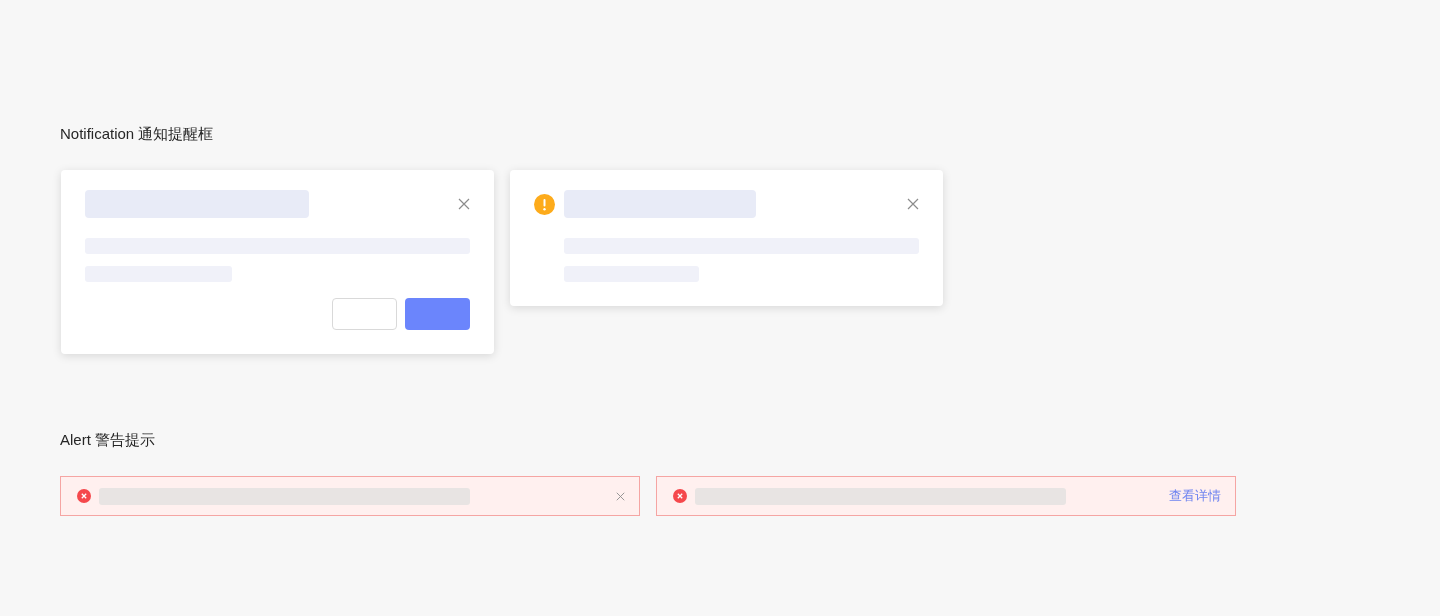  What do you see at coordinates (107, 440) in the screenshot?
I see `section-title: Alert 警告提示` at bounding box center [107, 440].